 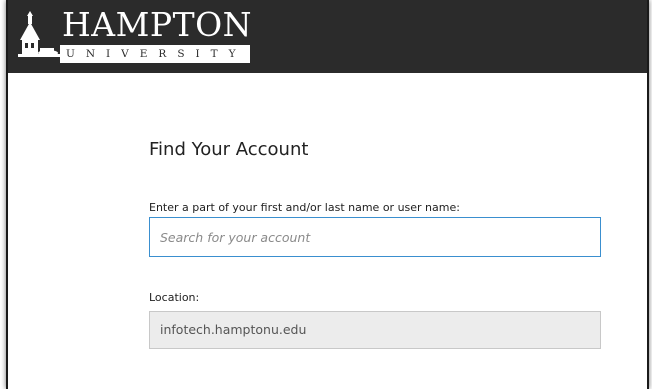 I want to click on logo-subtitle: UNIVERSITY, so click(x=155, y=54).